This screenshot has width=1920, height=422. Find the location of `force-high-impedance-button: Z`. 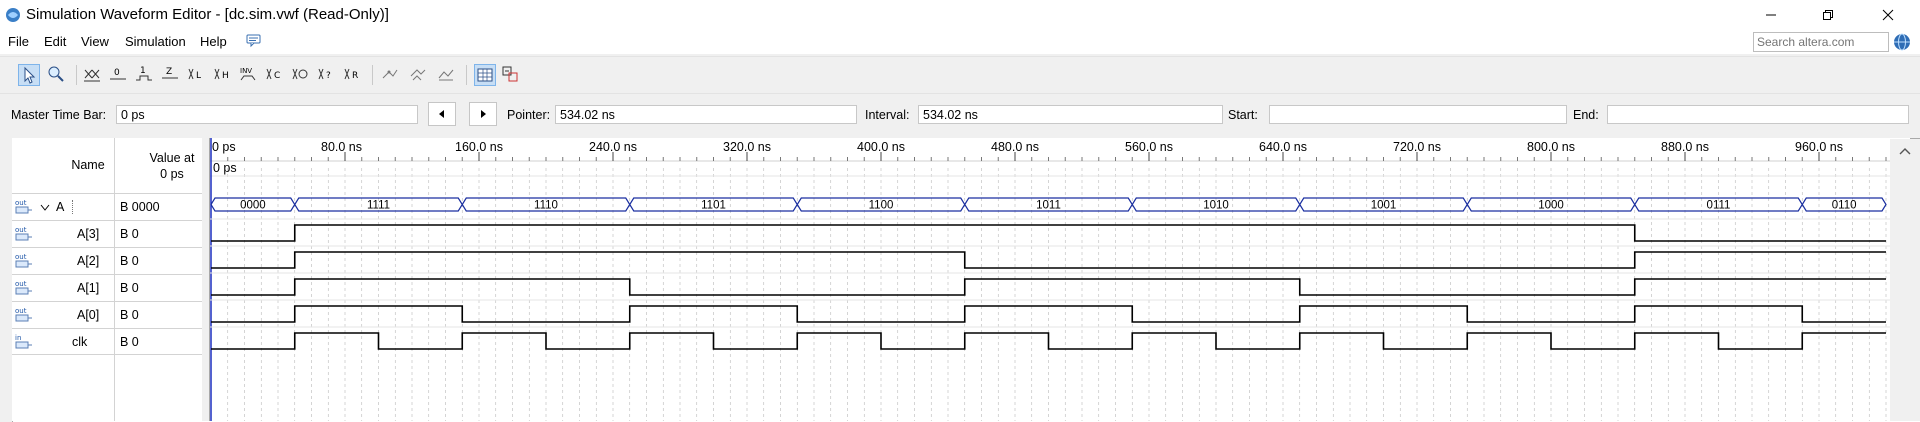

force-high-impedance-button: Z is located at coordinates (171, 75).